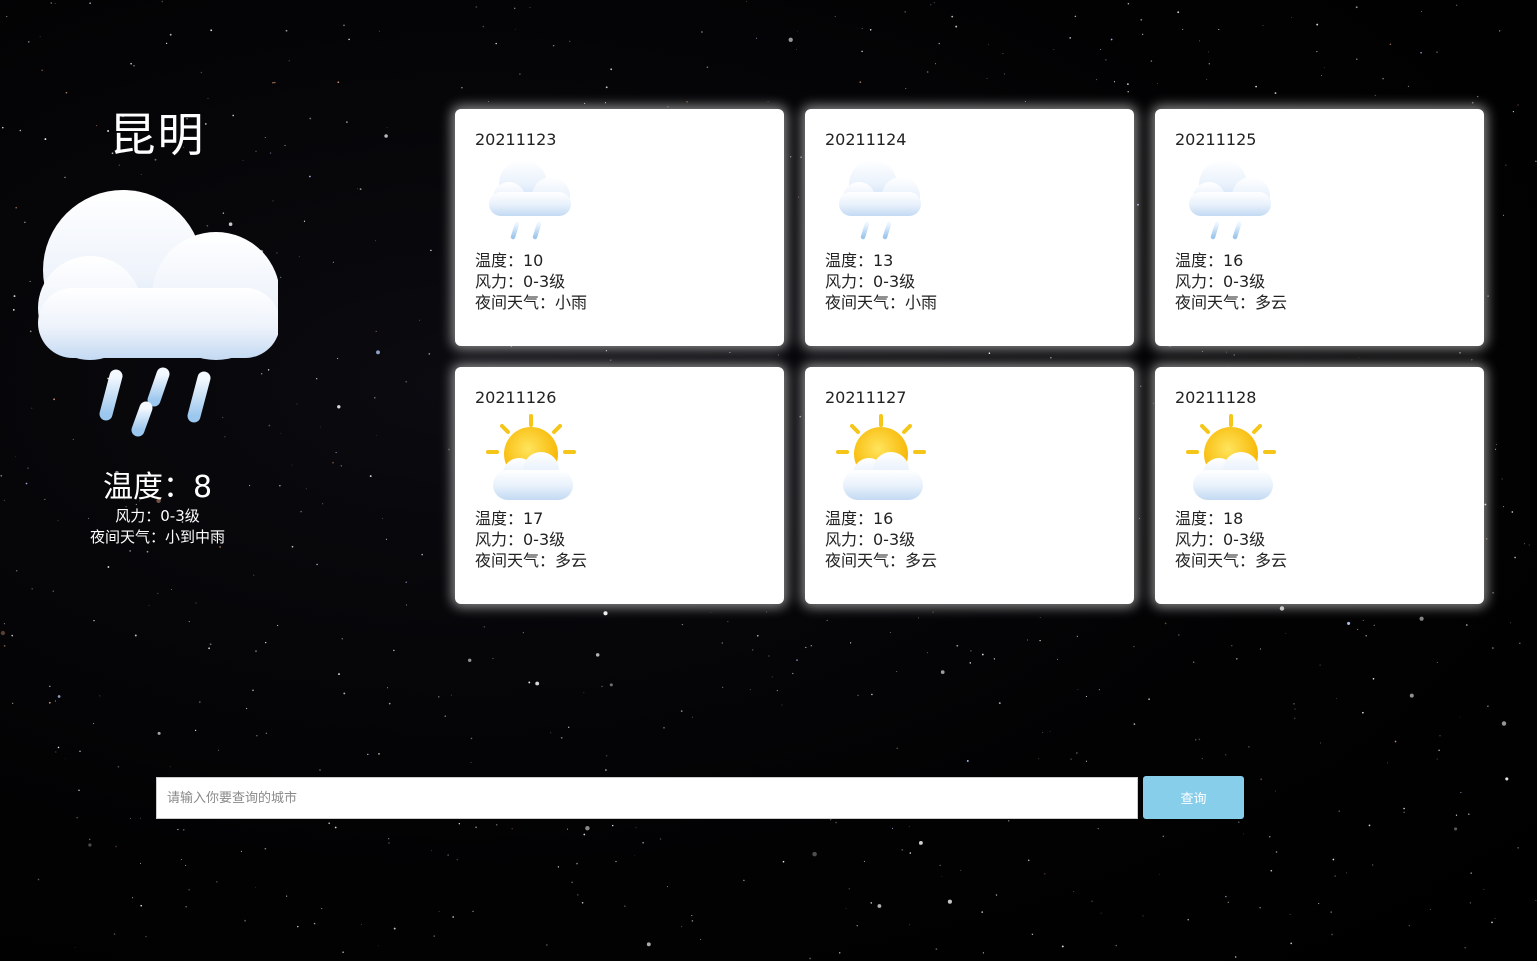  I want to click on search-button: 查询, so click(1193, 797).